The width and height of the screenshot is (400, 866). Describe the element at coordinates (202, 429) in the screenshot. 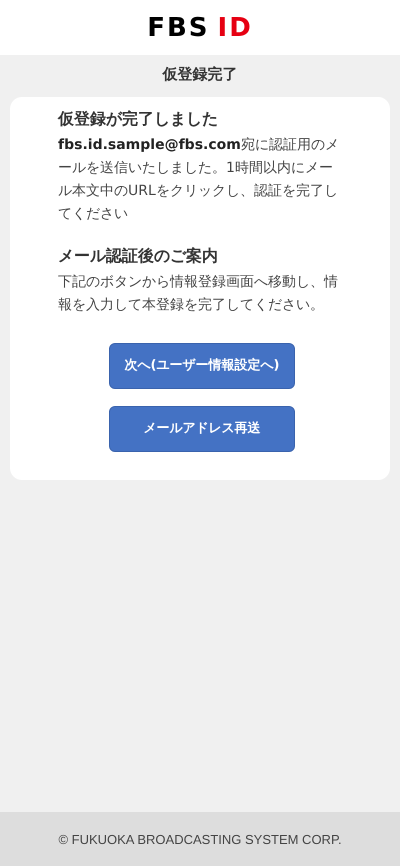

I see `action-button: メールアドレス再送` at that location.